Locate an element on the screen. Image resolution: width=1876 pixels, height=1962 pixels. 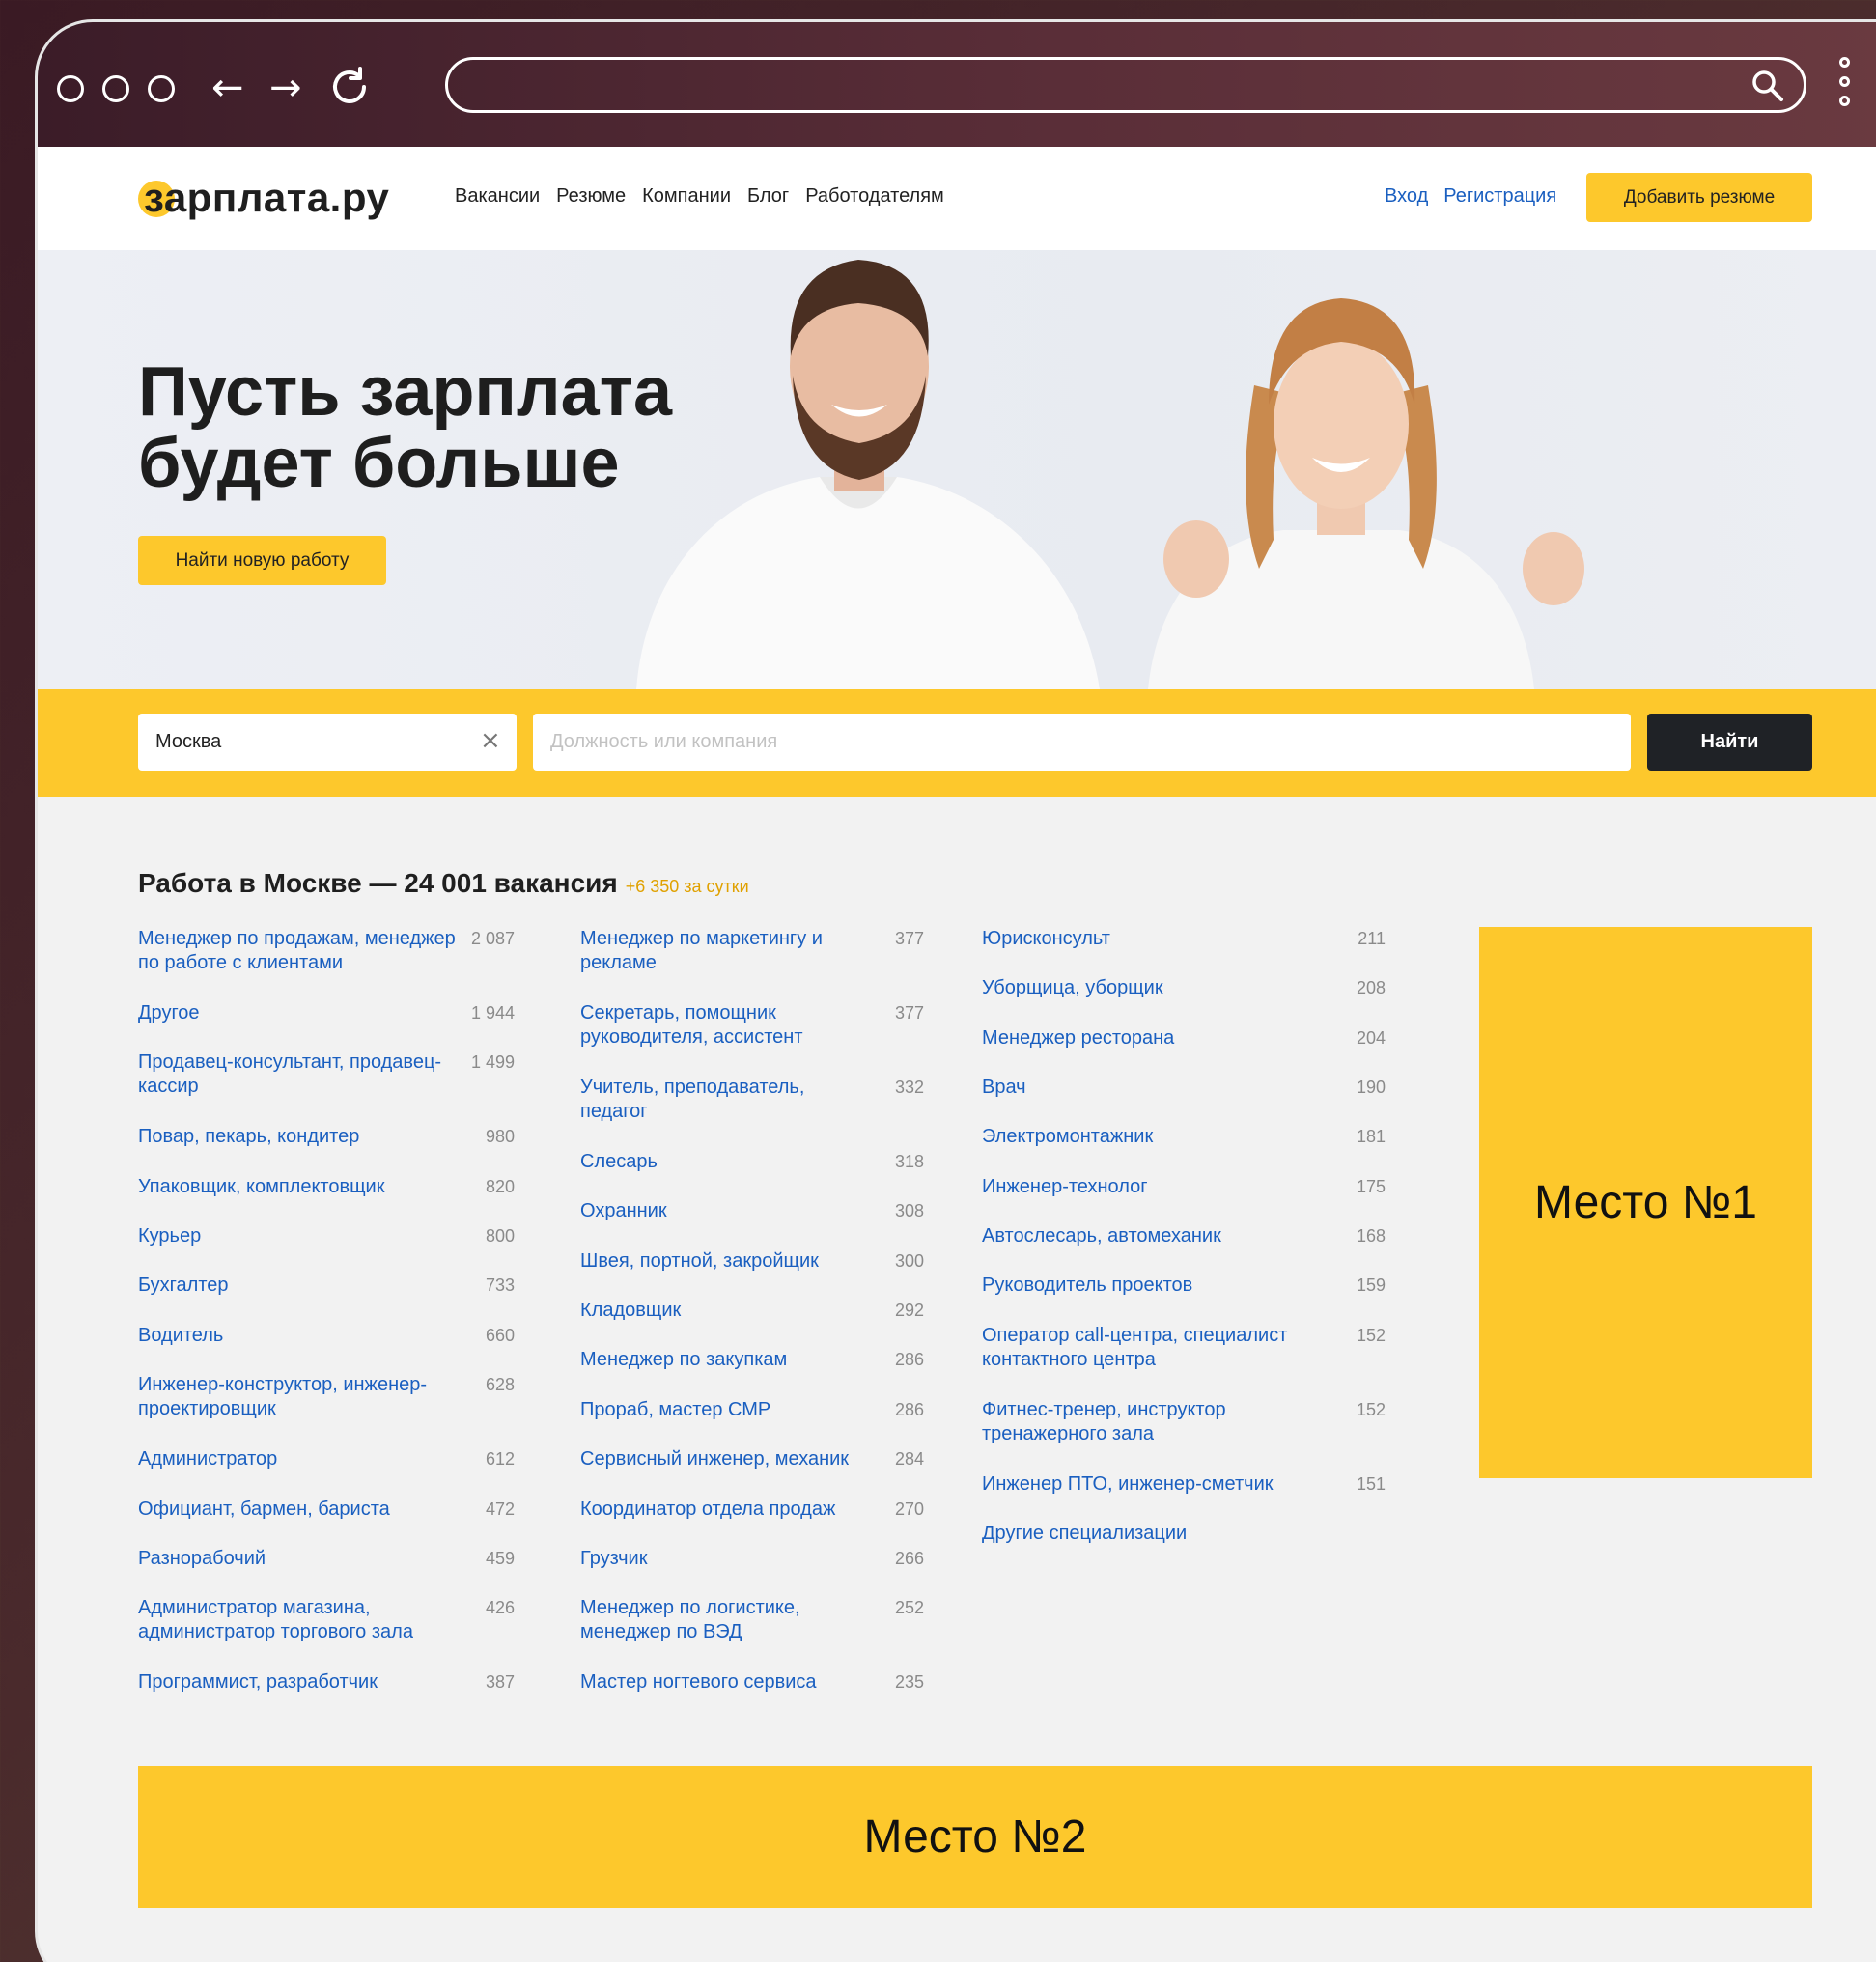
list-item: Курьер 800 is located at coordinates (327, 1236).